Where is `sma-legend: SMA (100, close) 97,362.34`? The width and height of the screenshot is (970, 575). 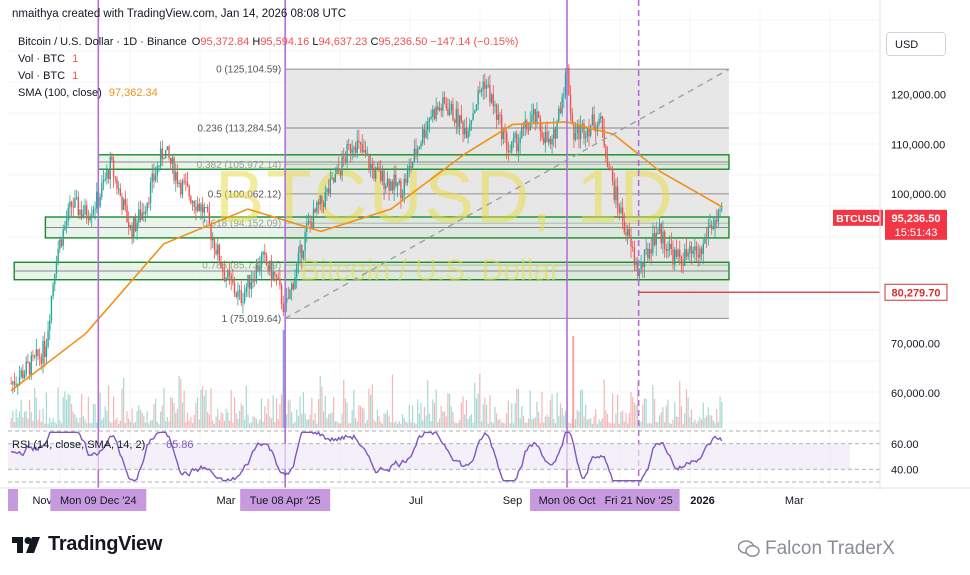
sma-legend: SMA (100, close) 97,362.34 is located at coordinates (88, 93).